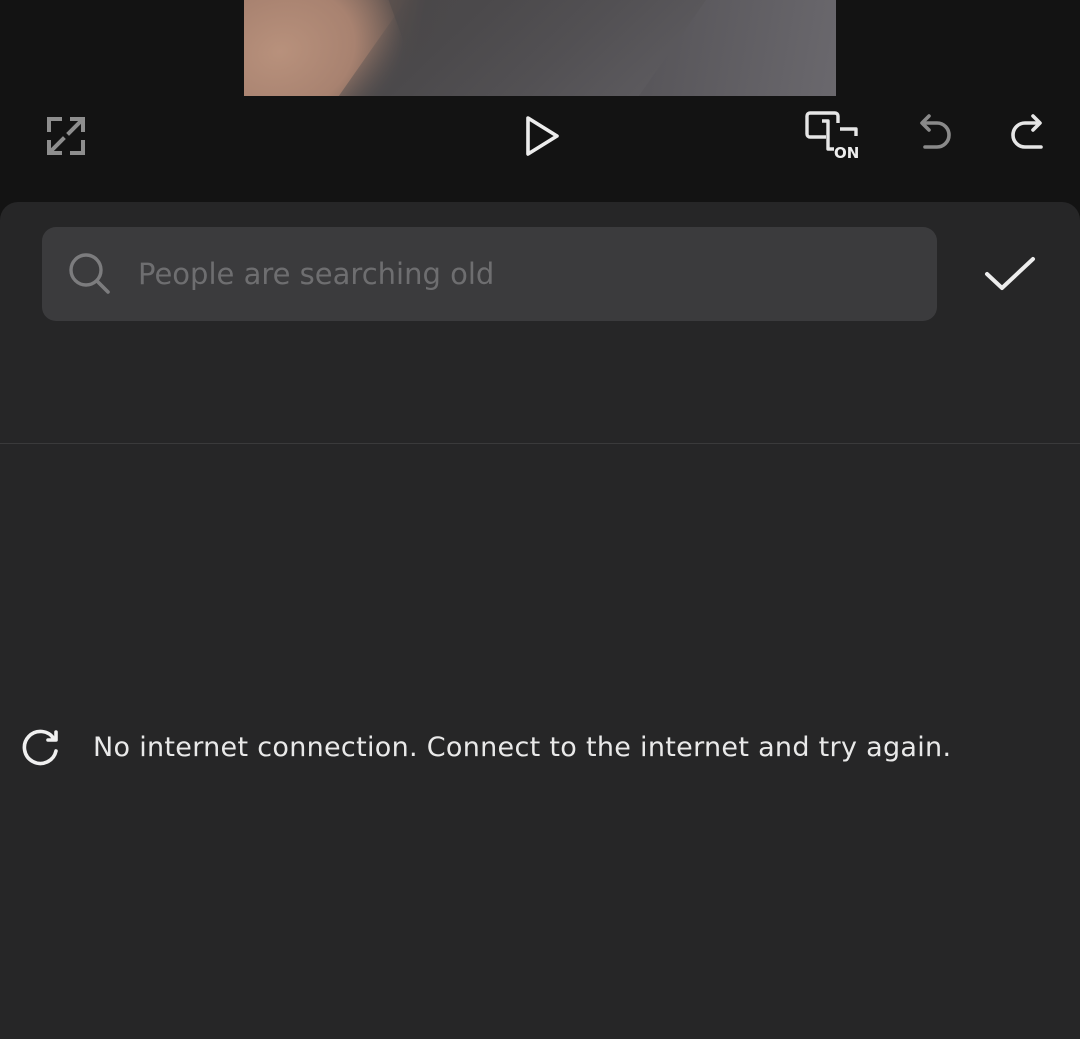  What do you see at coordinates (935, 131) in the screenshot?
I see `undo-icon` at bounding box center [935, 131].